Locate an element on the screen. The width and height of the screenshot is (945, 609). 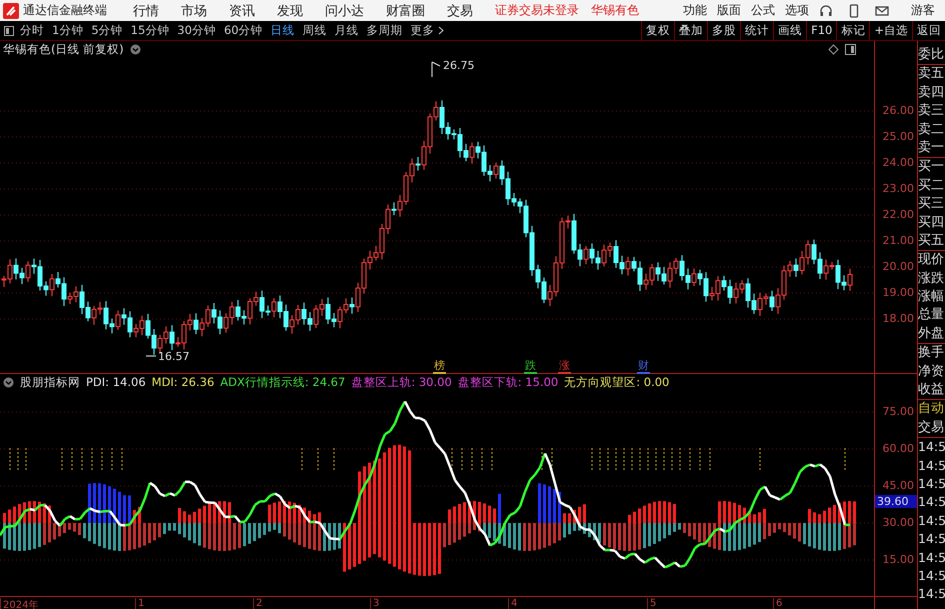
period-tab: 5分钟 is located at coordinates (107, 30).